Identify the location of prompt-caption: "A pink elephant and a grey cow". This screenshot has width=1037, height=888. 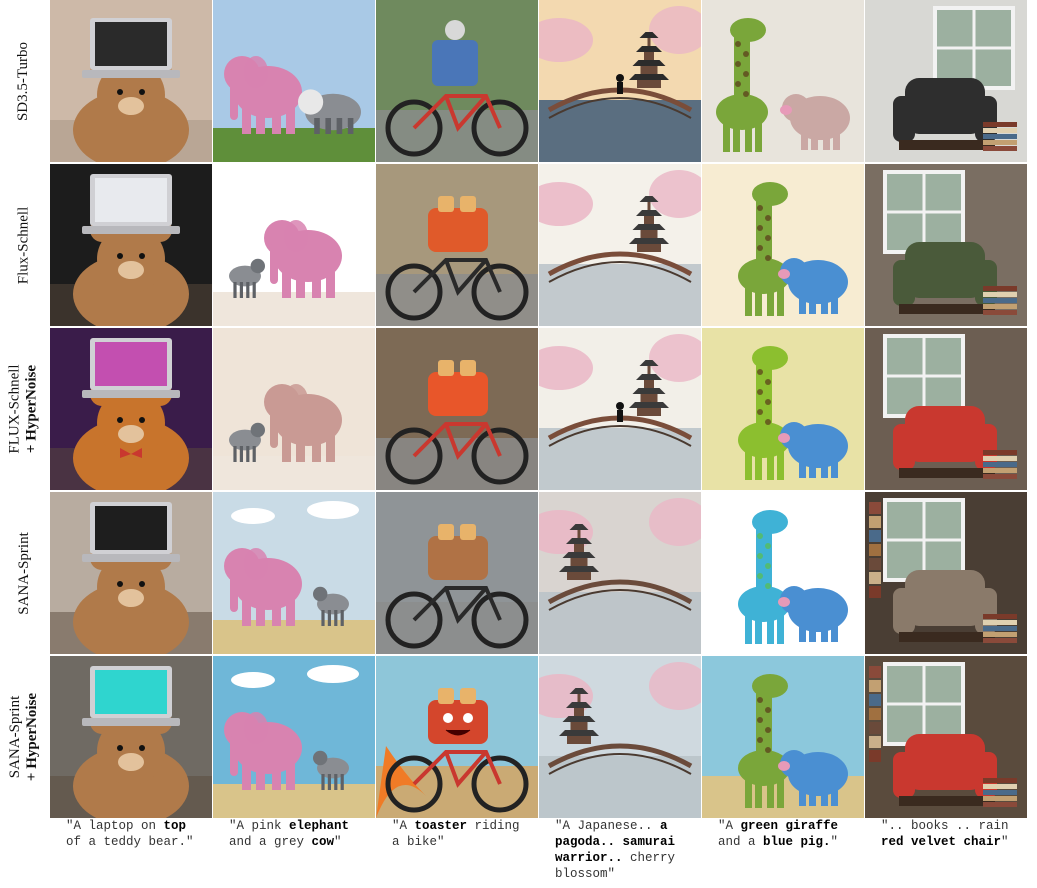
(294, 834).